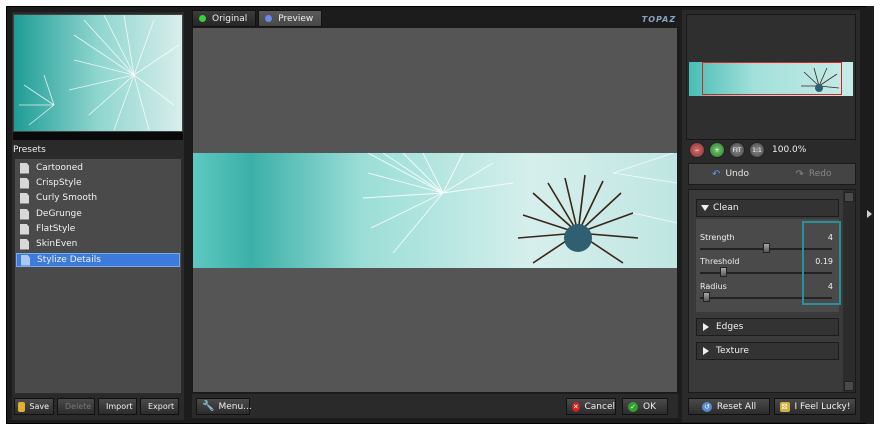 Image resolution: width=880 pixels, height=430 pixels. What do you see at coordinates (766, 248) in the screenshot?
I see `strength-slider-handle` at bounding box center [766, 248].